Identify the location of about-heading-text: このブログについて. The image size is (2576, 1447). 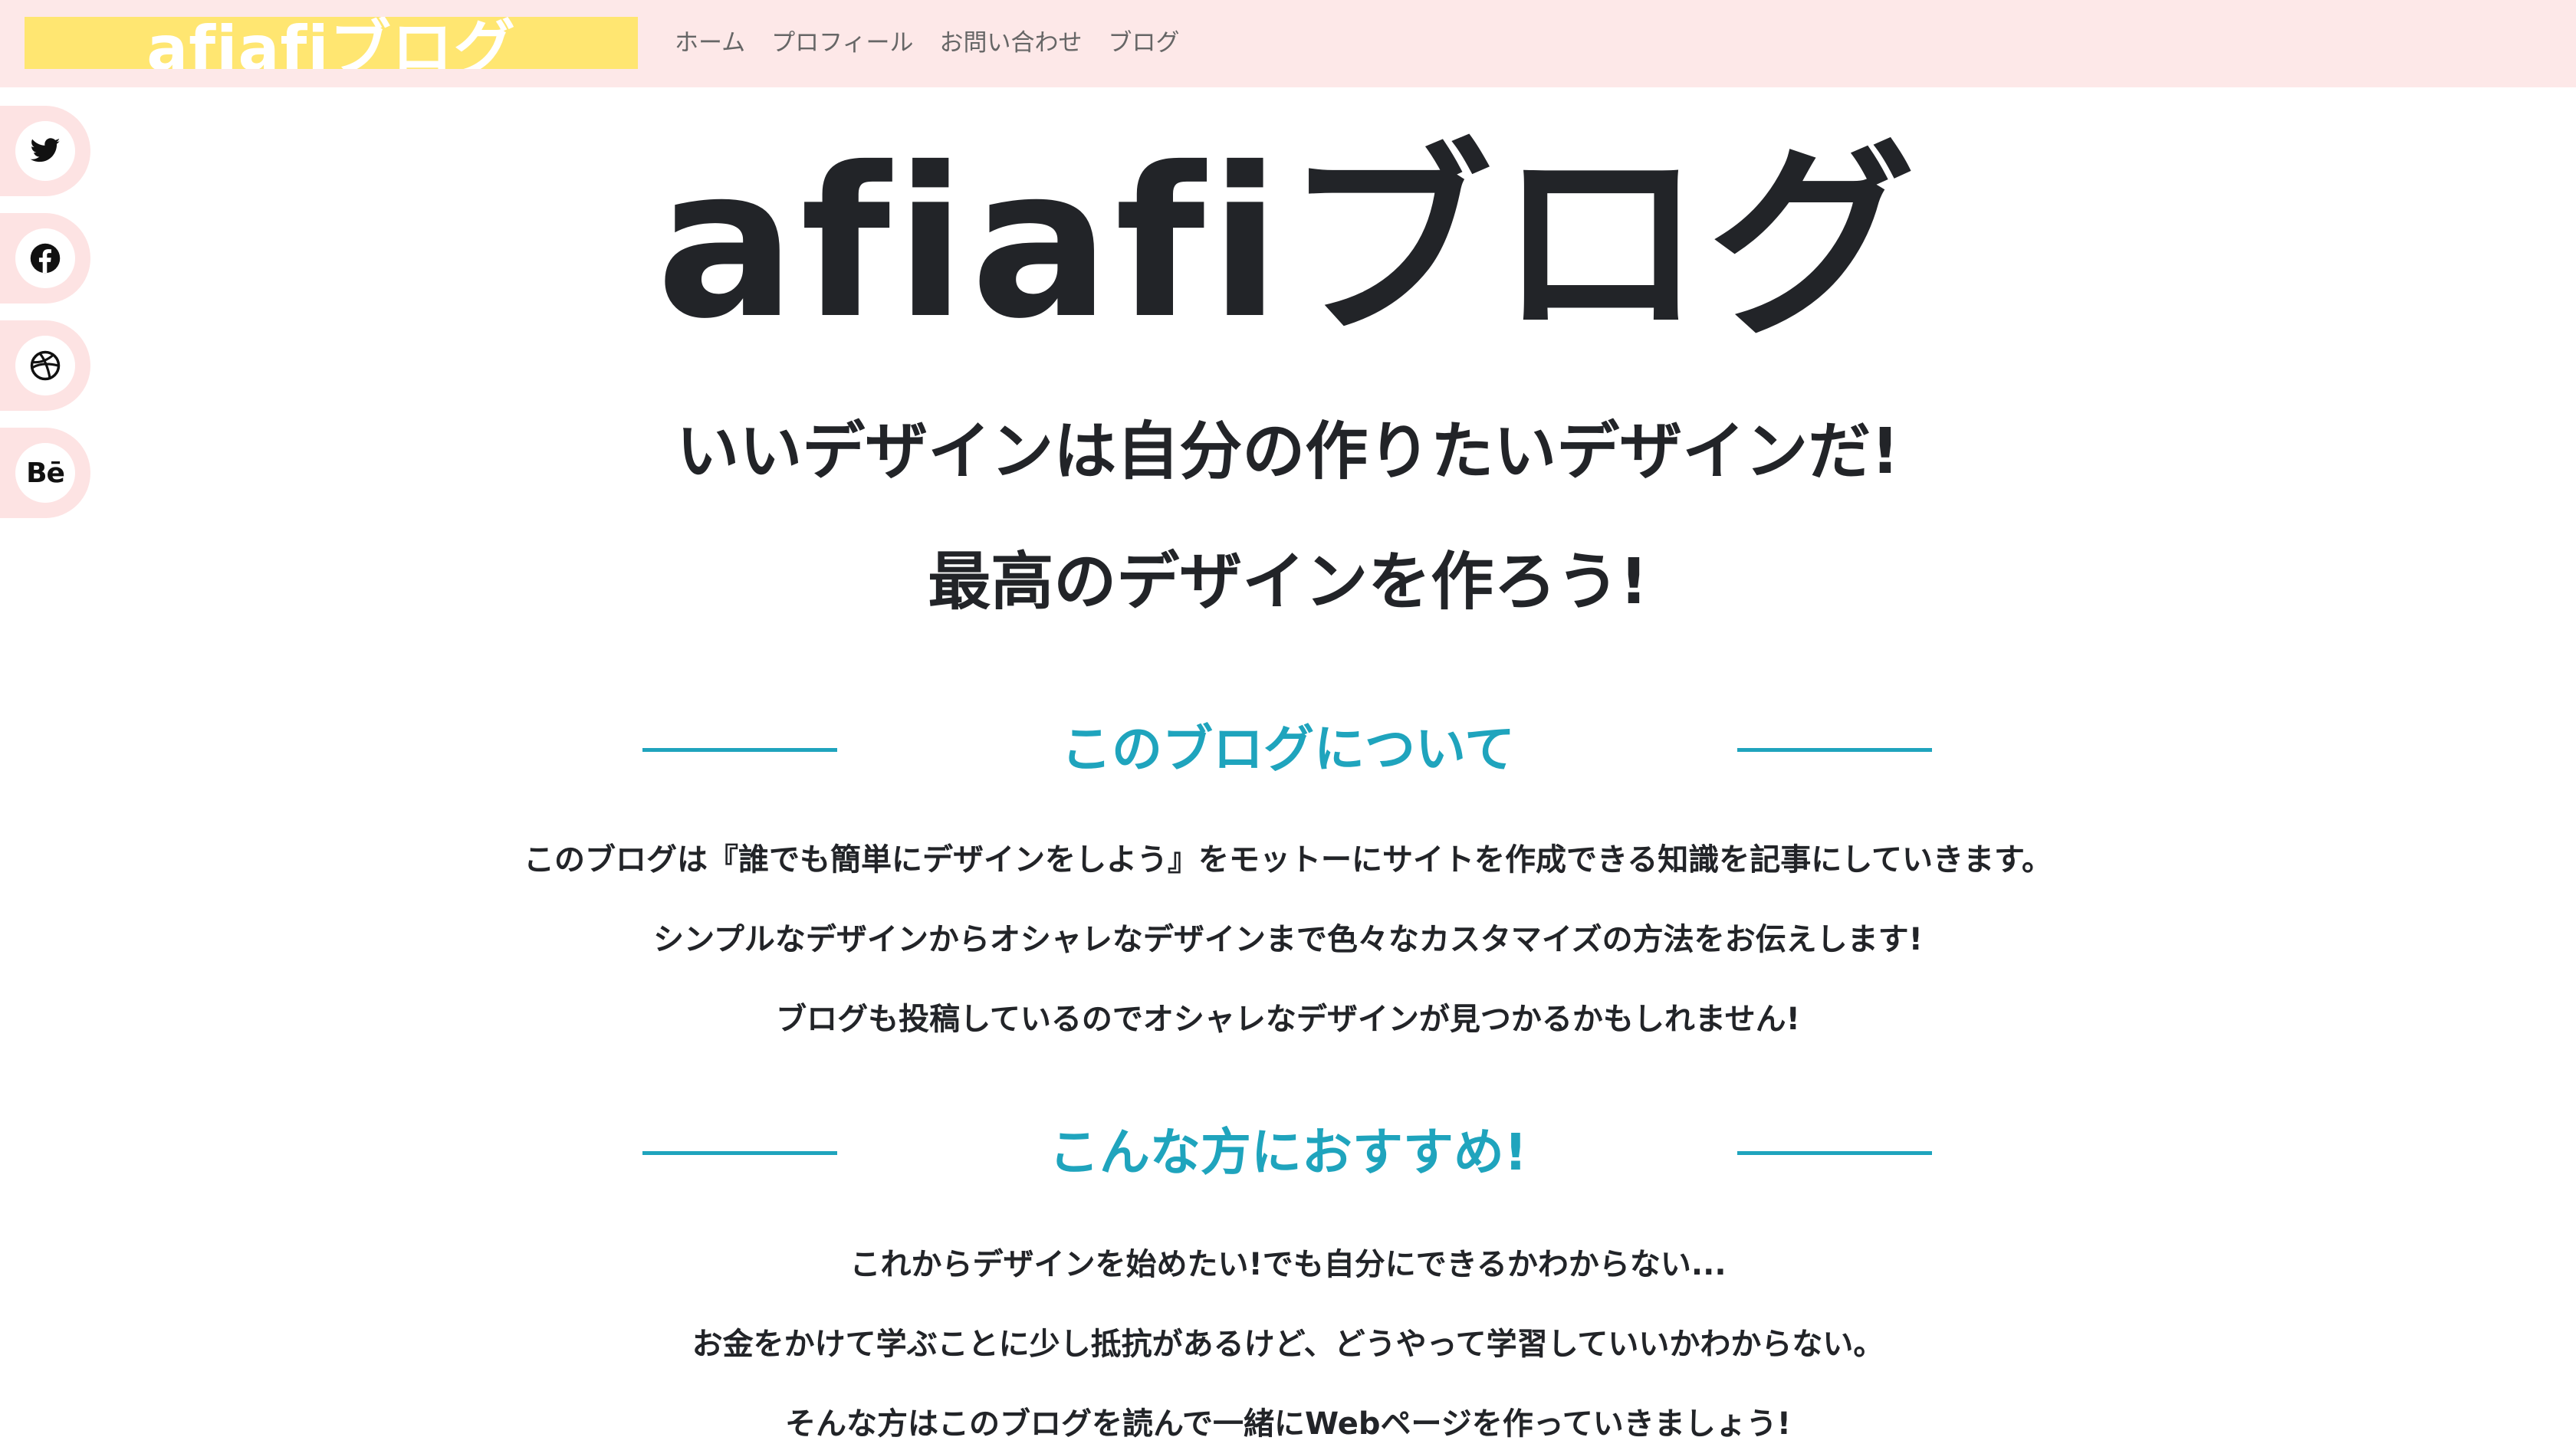
(1288, 749).